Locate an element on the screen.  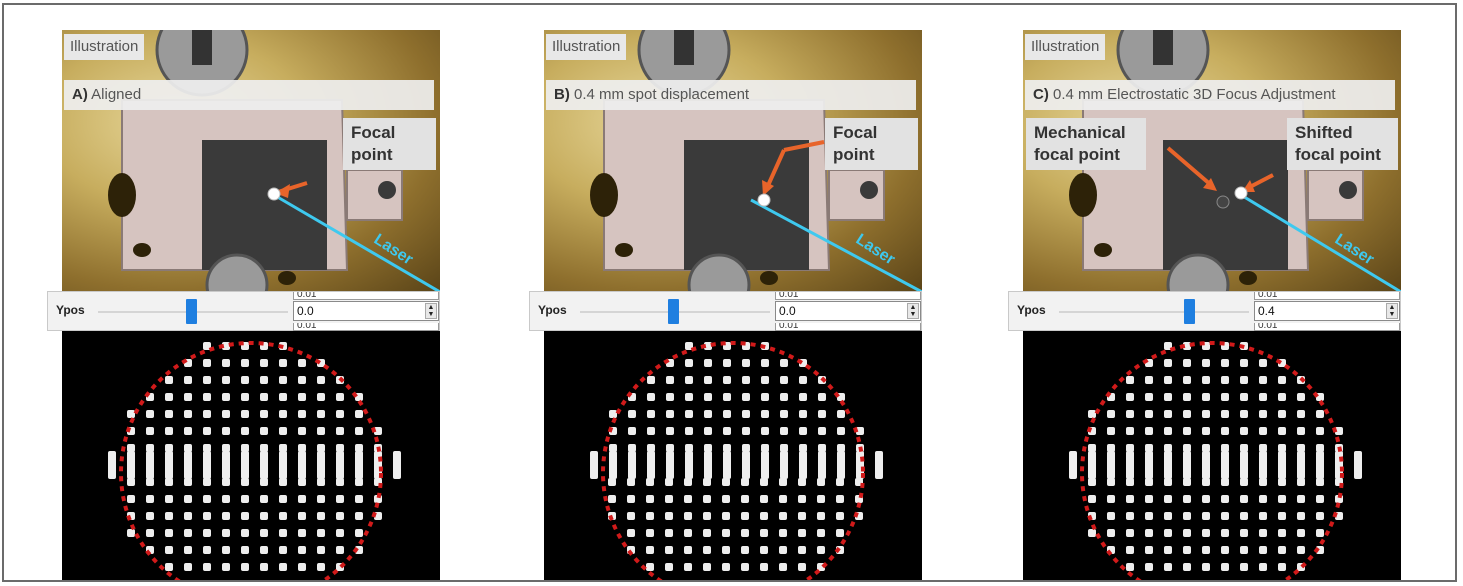
illustration-tag: Illustration is located at coordinates (104, 47).